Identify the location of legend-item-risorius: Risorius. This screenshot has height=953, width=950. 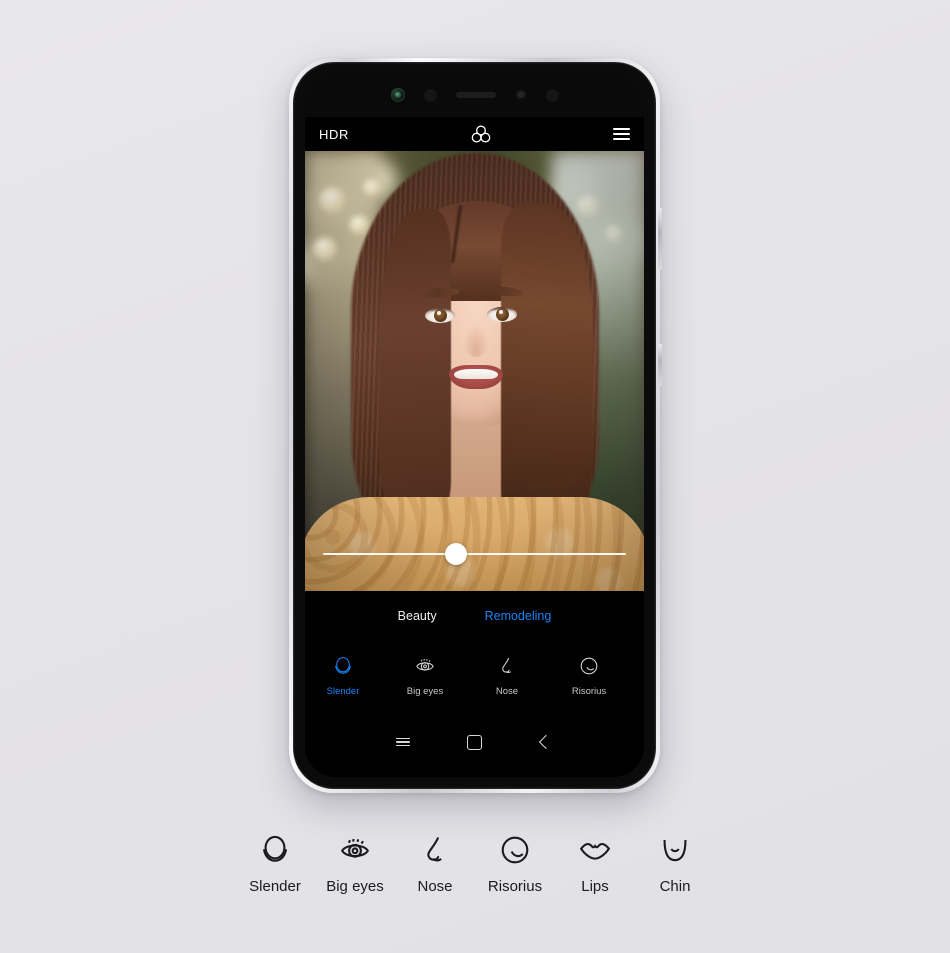
(515, 861).